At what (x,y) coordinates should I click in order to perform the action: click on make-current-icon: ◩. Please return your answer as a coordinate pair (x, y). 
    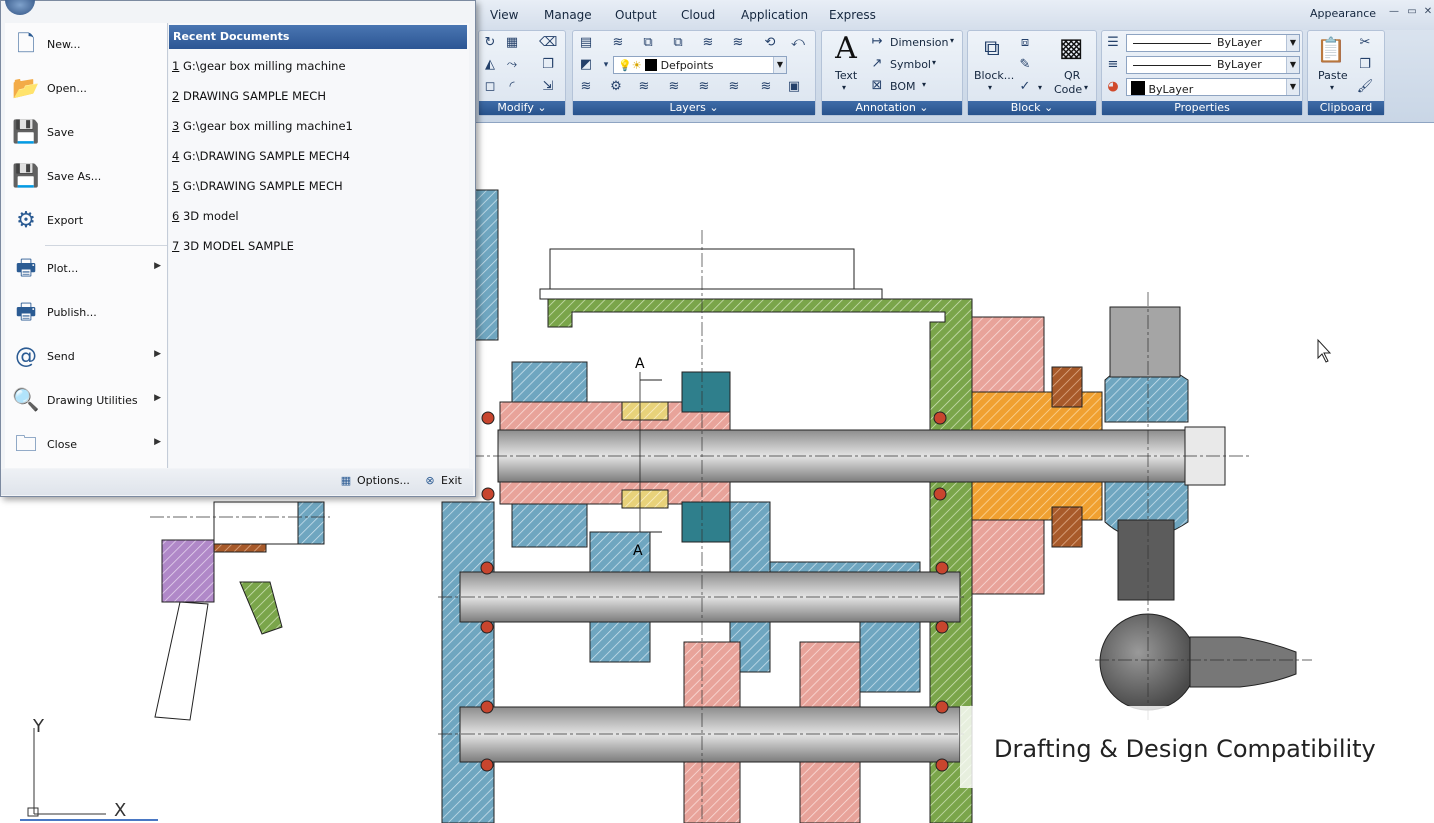
    Looking at the image, I should click on (586, 65).